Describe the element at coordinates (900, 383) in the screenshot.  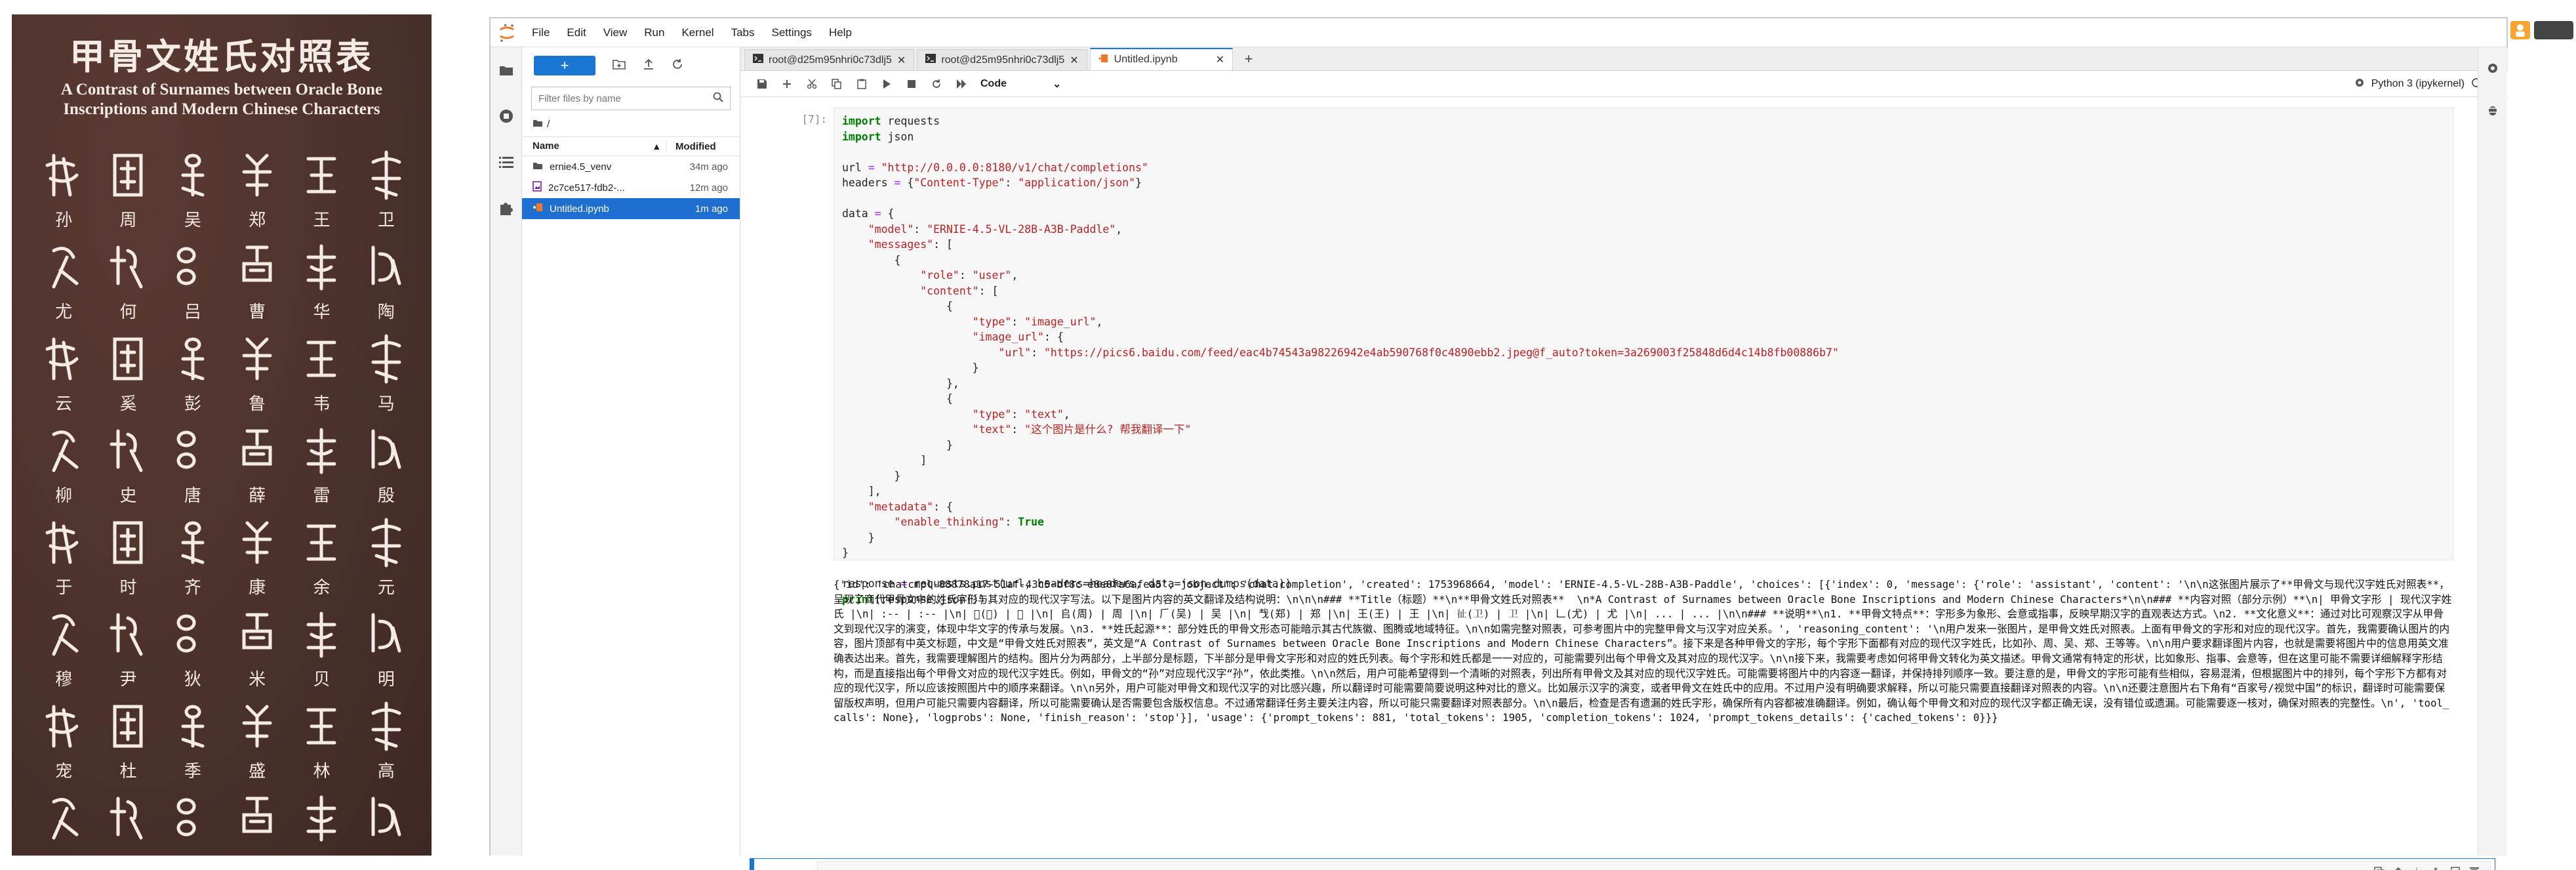
I see `code-line: },` at that location.